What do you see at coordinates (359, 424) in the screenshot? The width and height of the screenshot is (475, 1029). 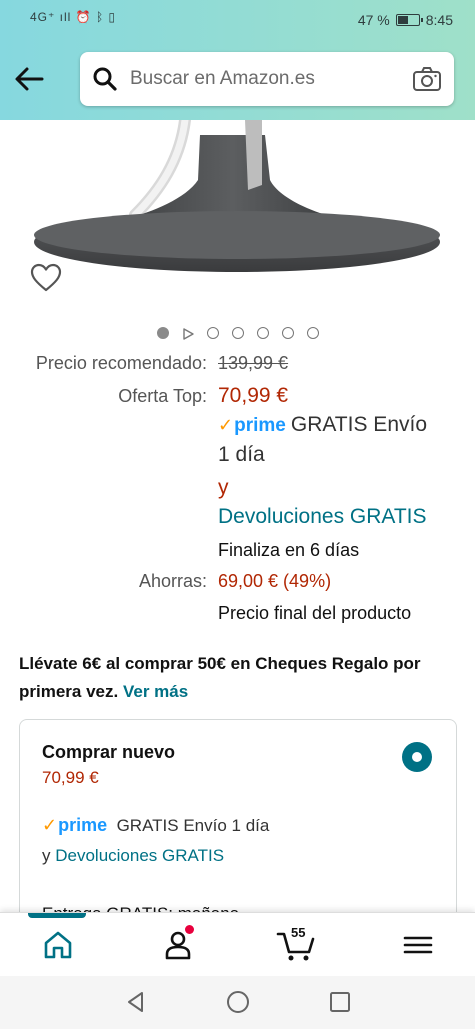 I see `shipping-line1: GRATIS Envío` at bounding box center [359, 424].